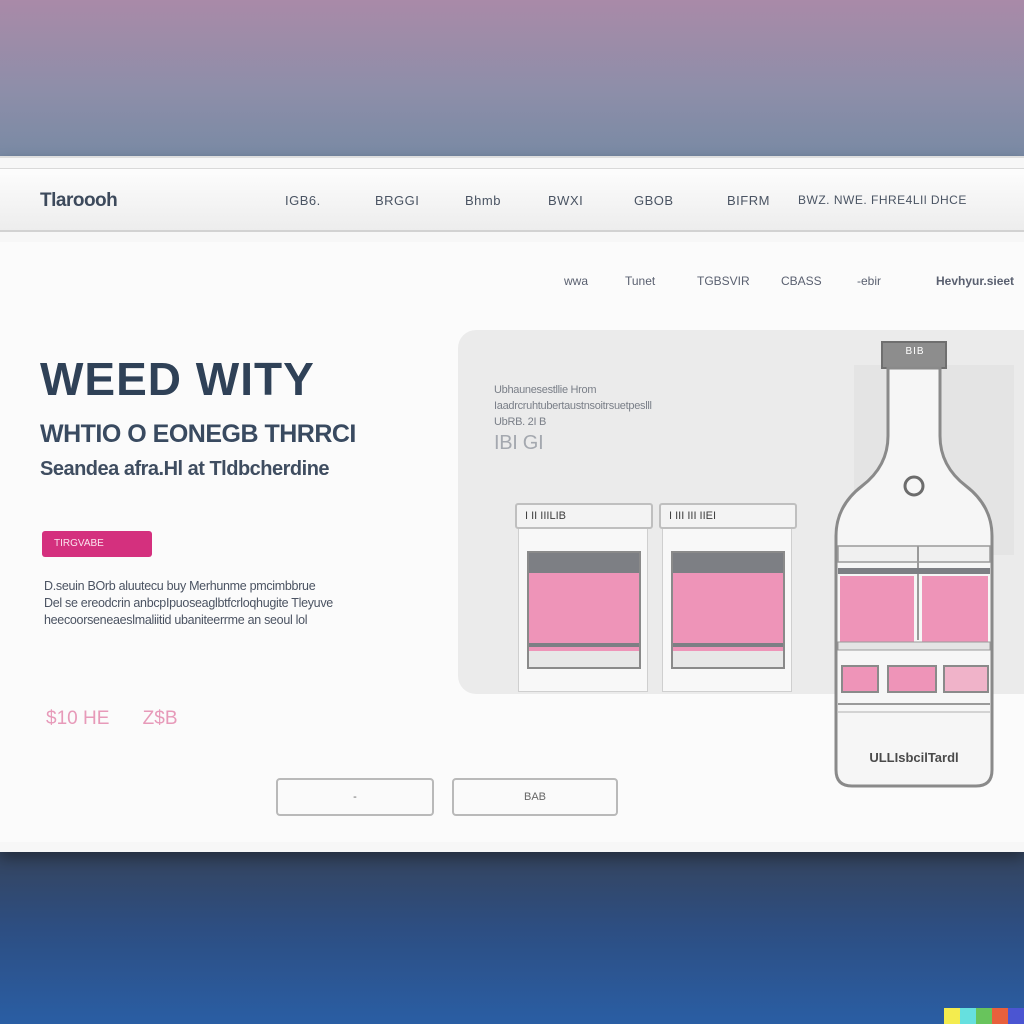  Describe the element at coordinates (78, 718) in the screenshot. I see `price-old: $10 HE` at that location.